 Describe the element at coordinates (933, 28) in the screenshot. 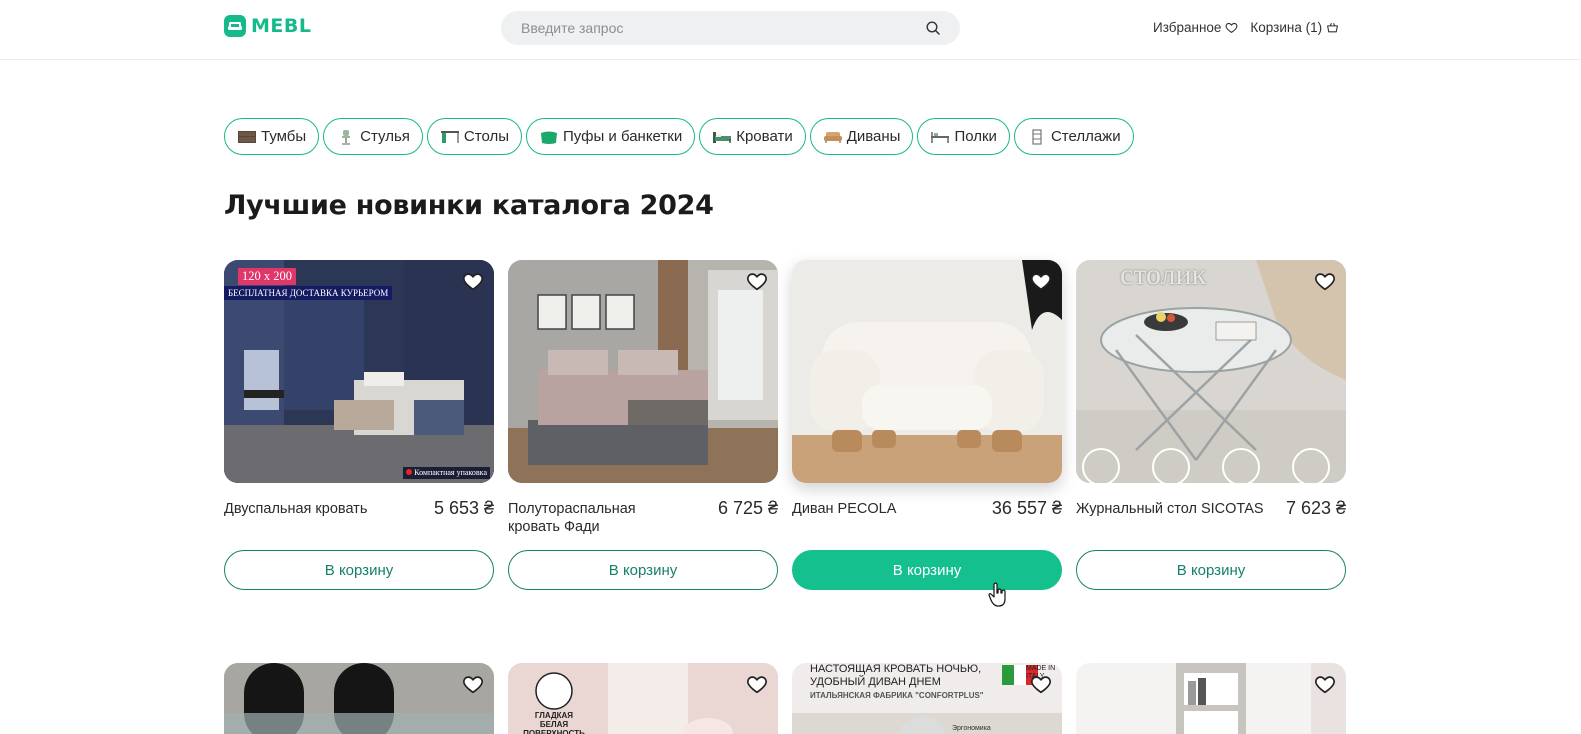

I see `search-icon` at that location.